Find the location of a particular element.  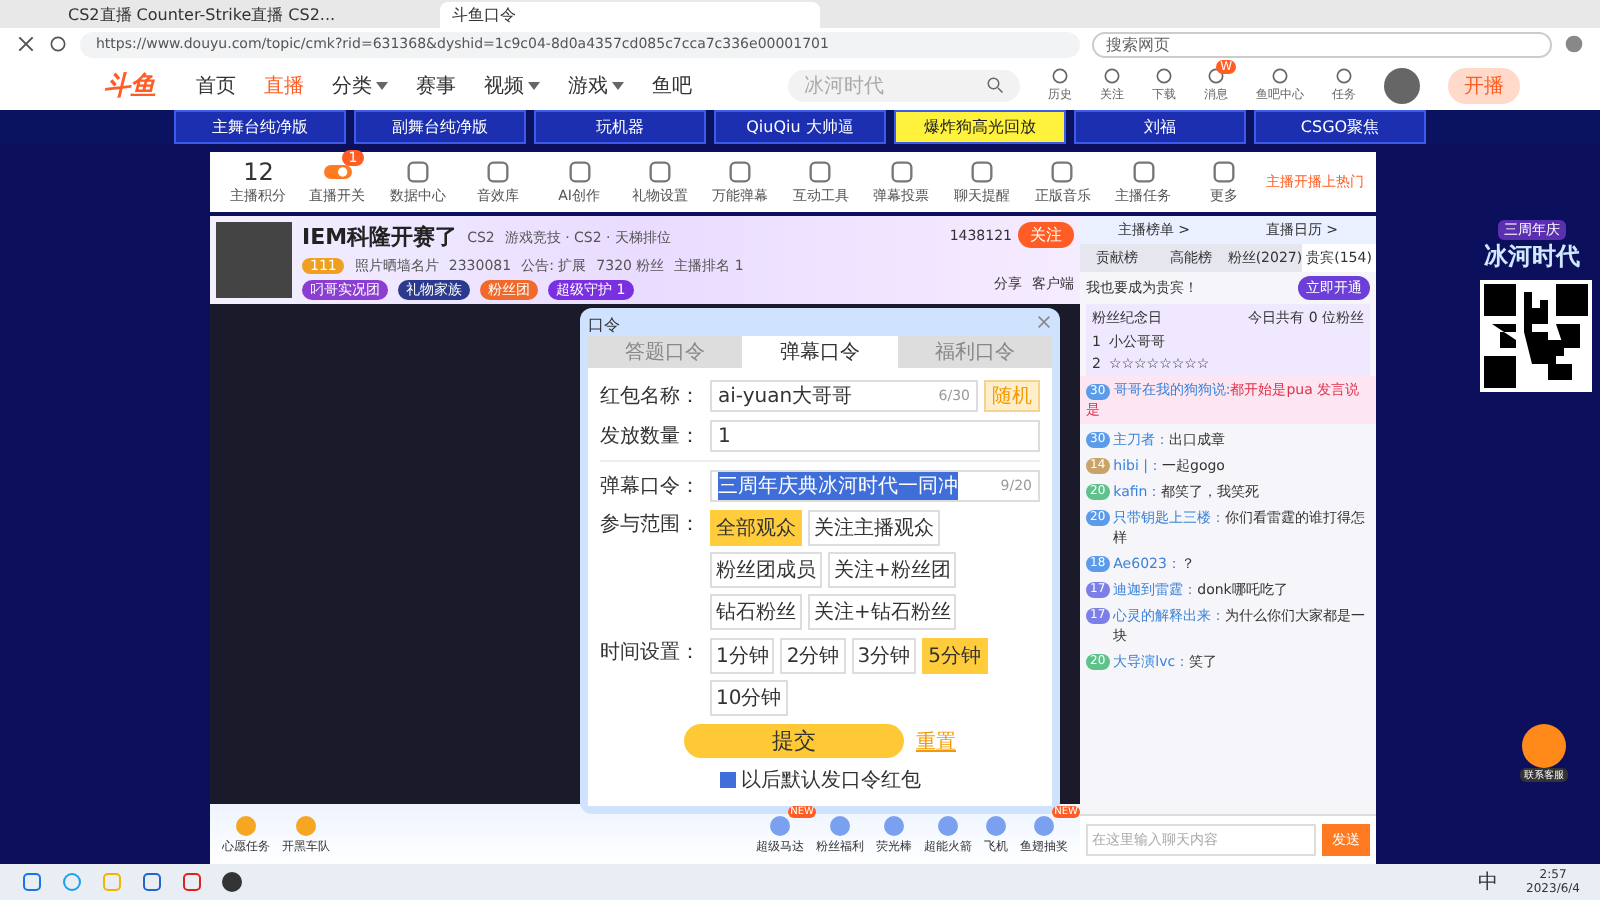

time-option: 3分钟 is located at coordinates (884, 656).